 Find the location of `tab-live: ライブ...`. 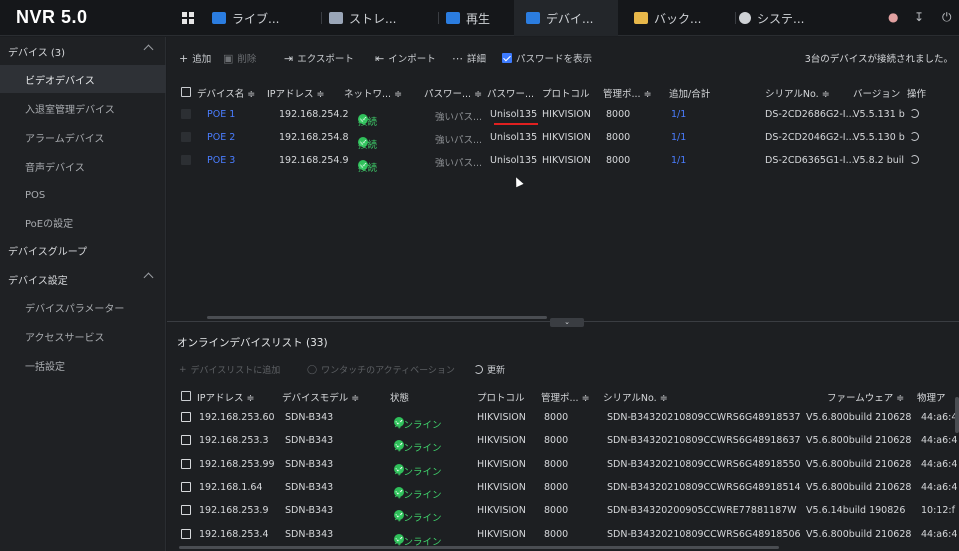

tab-live: ライブ... is located at coordinates (265, 18).